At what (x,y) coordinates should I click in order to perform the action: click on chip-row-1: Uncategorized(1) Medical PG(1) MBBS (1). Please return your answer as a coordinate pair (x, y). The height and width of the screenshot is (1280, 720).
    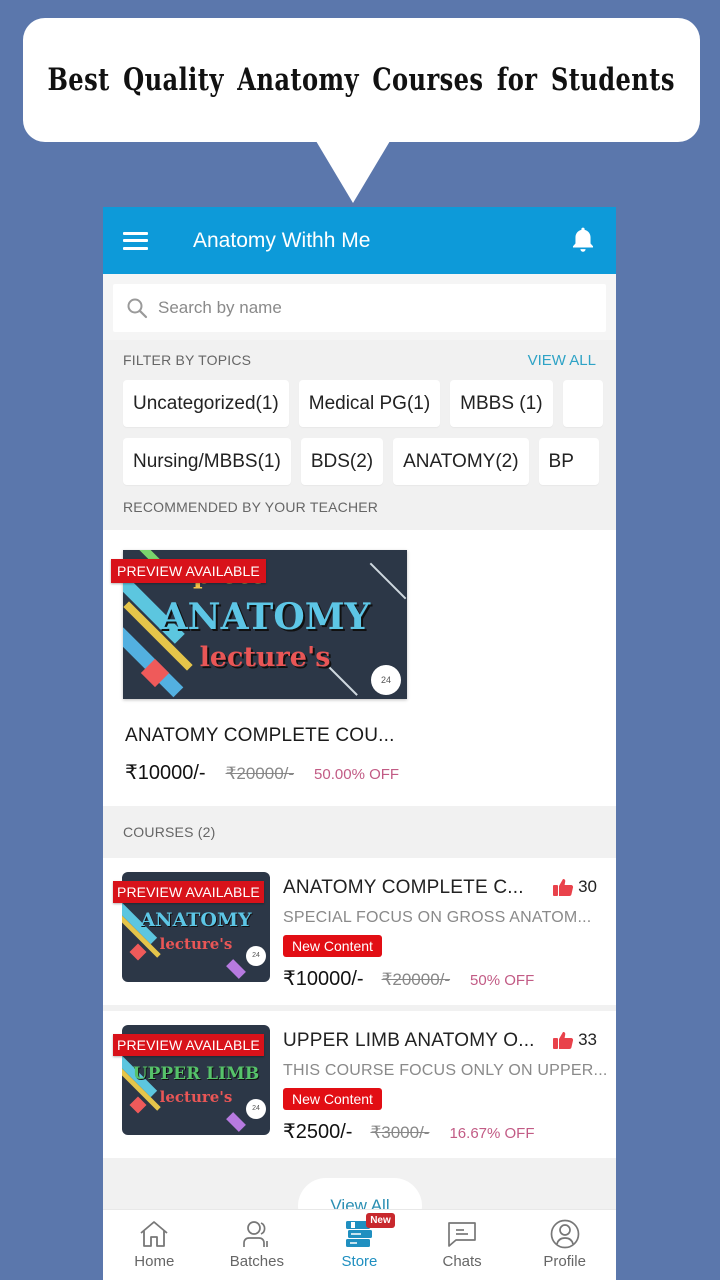
    Looking at the image, I should click on (369, 403).